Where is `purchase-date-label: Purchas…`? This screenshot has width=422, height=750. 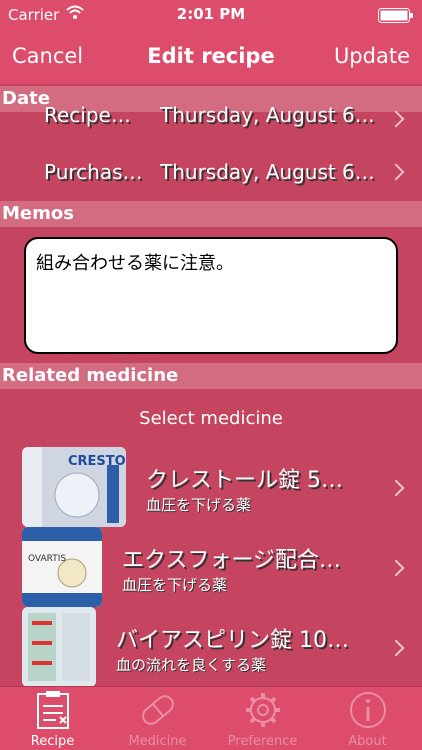 purchase-date-label: Purchas… is located at coordinates (93, 172).